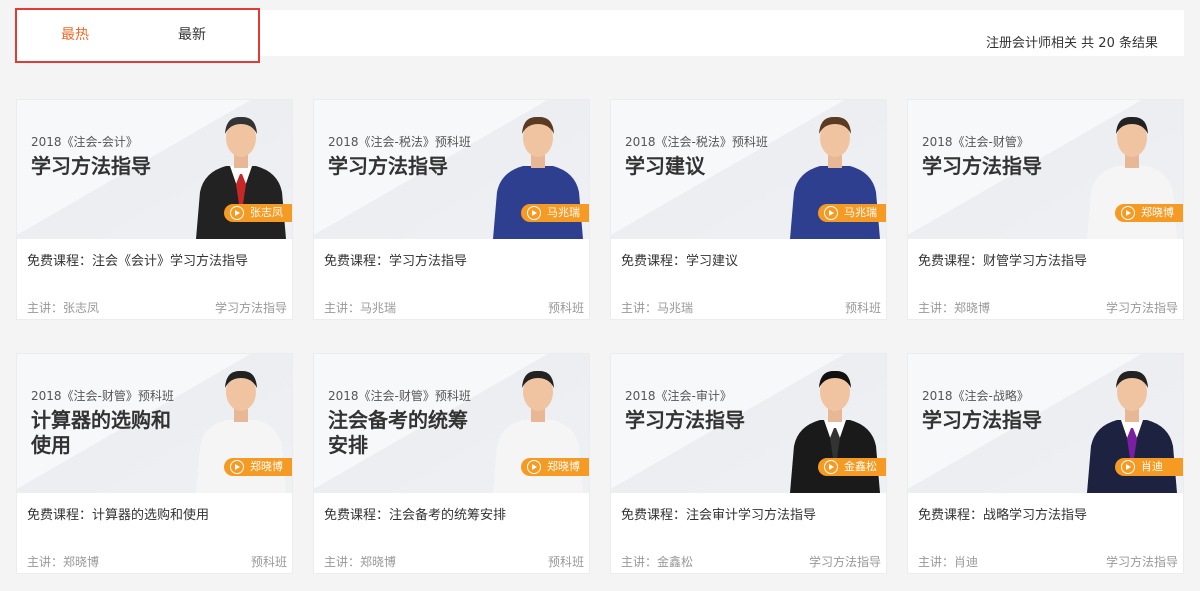 The height and width of the screenshot is (591, 1200). What do you see at coordinates (948, 562) in the screenshot?
I see `course-lecturer: 主讲：肖迪` at bounding box center [948, 562].